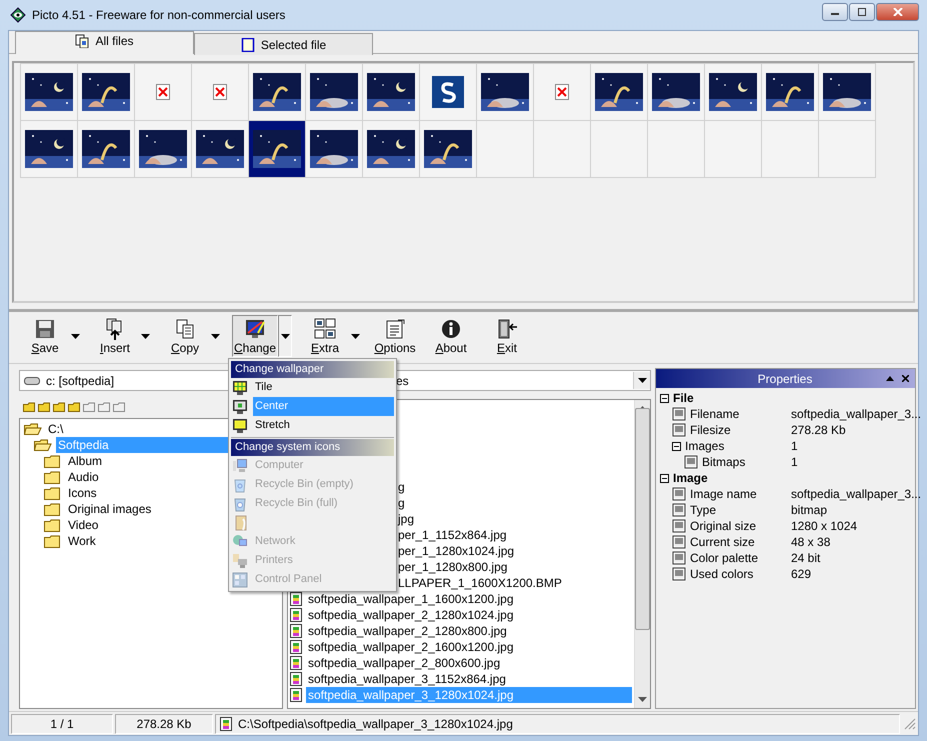 This screenshot has width=927, height=741. I want to click on close-icon, so click(905, 378).